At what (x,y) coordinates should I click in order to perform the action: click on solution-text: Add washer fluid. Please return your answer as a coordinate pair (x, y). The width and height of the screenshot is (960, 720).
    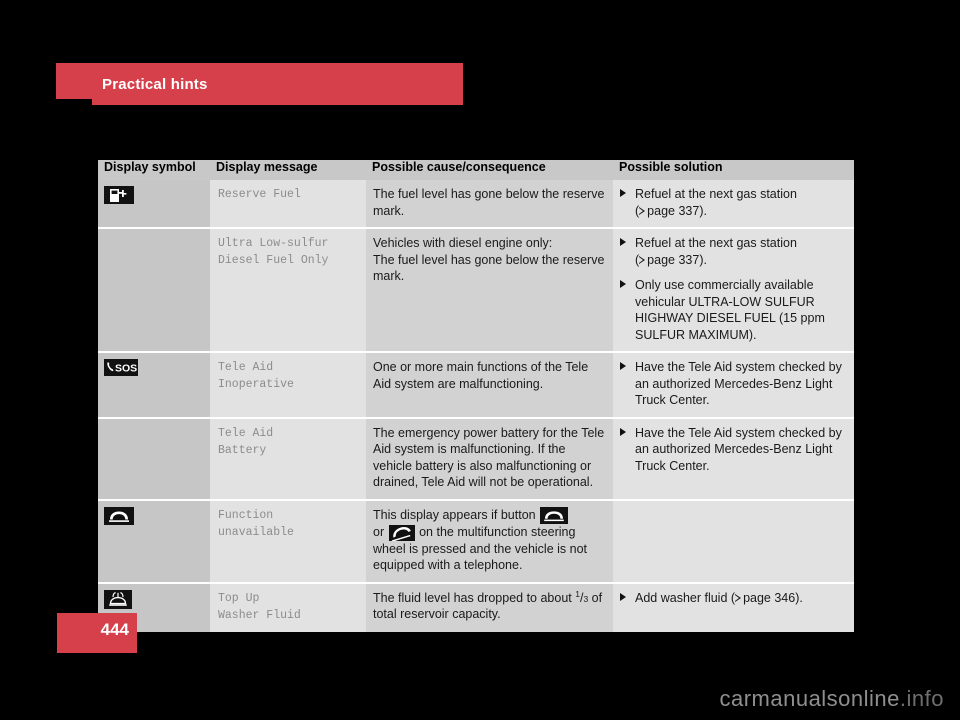
    Looking at the image, I should click on (681, 597).